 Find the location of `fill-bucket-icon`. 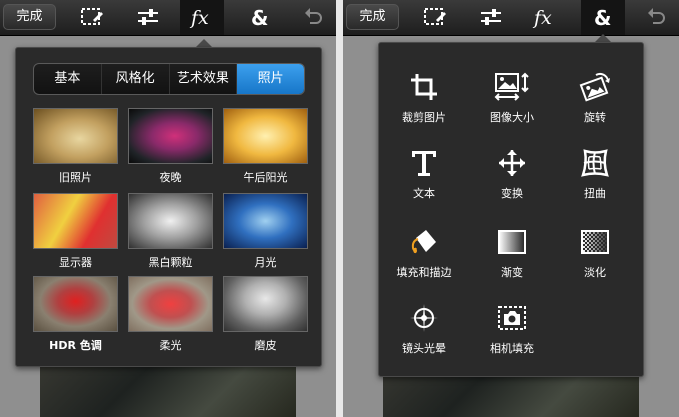

fill-bucket-icon is located at coordinates (423, 242).